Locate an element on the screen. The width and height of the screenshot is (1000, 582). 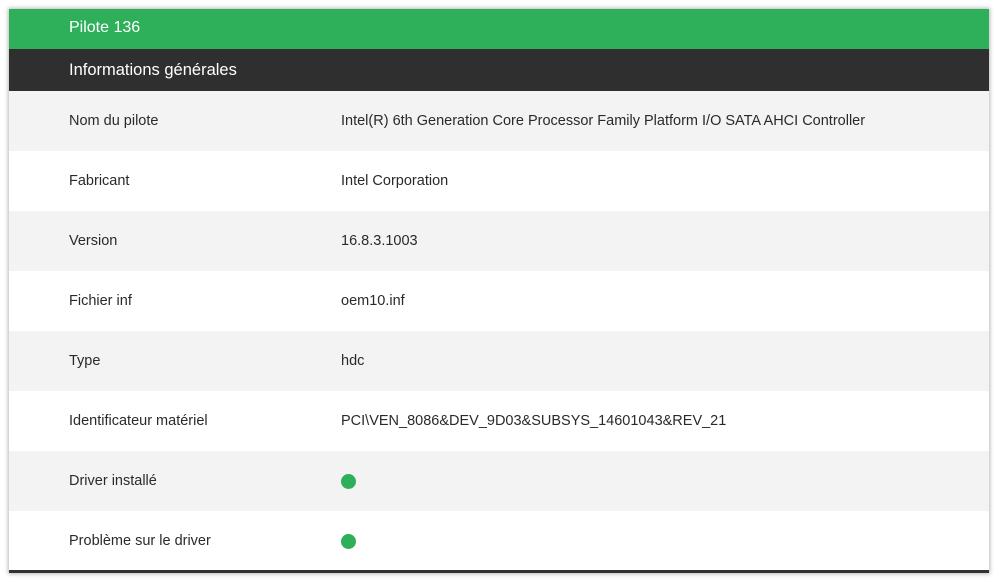
row-label: Nom du pilote is located at coordinates (114, 121).